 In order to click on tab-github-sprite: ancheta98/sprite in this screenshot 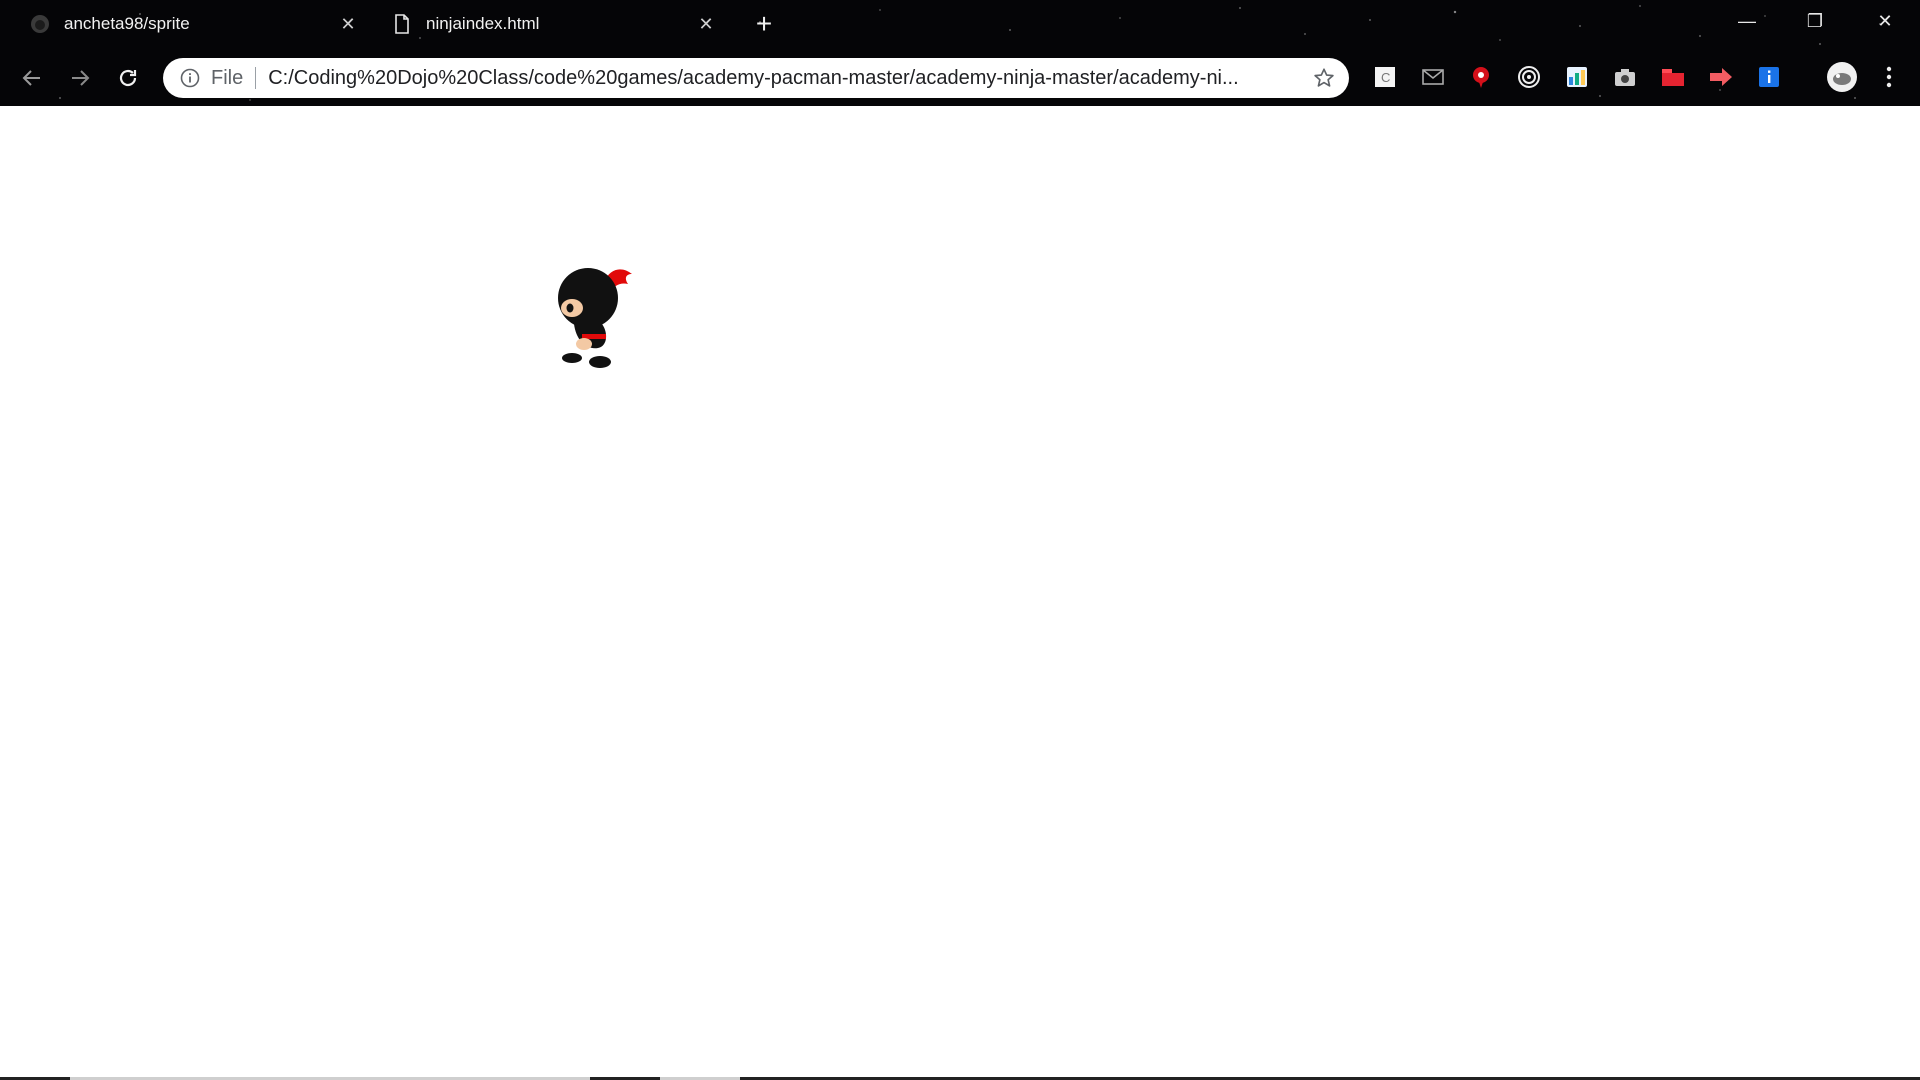, I will do `click(110, 24)`.